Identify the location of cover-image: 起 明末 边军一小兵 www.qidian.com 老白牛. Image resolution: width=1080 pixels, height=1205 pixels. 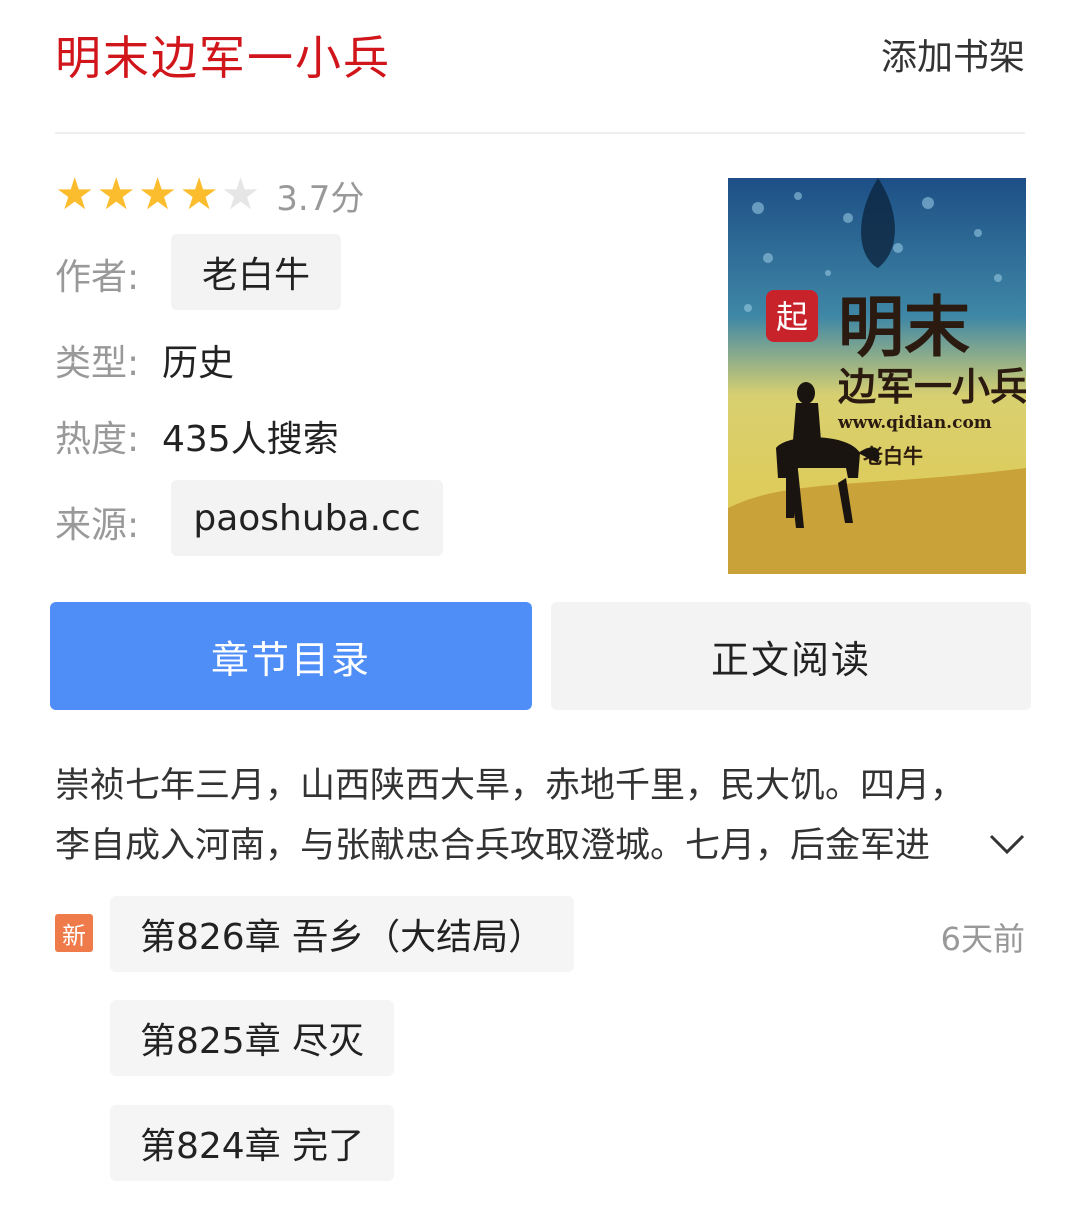
(877, 376).